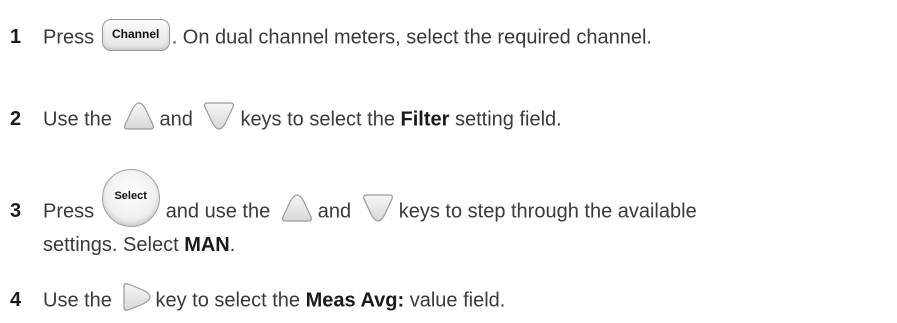 Image resolution: width=897 pixels, height=323 pixels. What do you see at coordinates (16, 119) in the screenshot?
I see `step-number: 2` at bounding box center [16, 119].